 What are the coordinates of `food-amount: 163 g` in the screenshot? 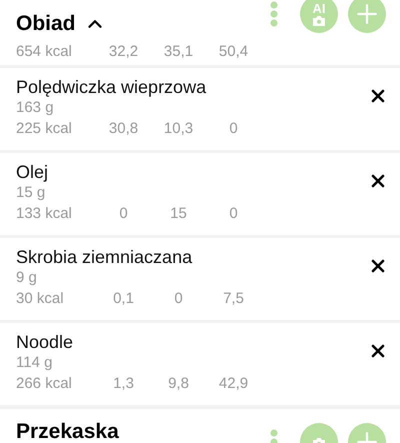 It's located at (35, 108).